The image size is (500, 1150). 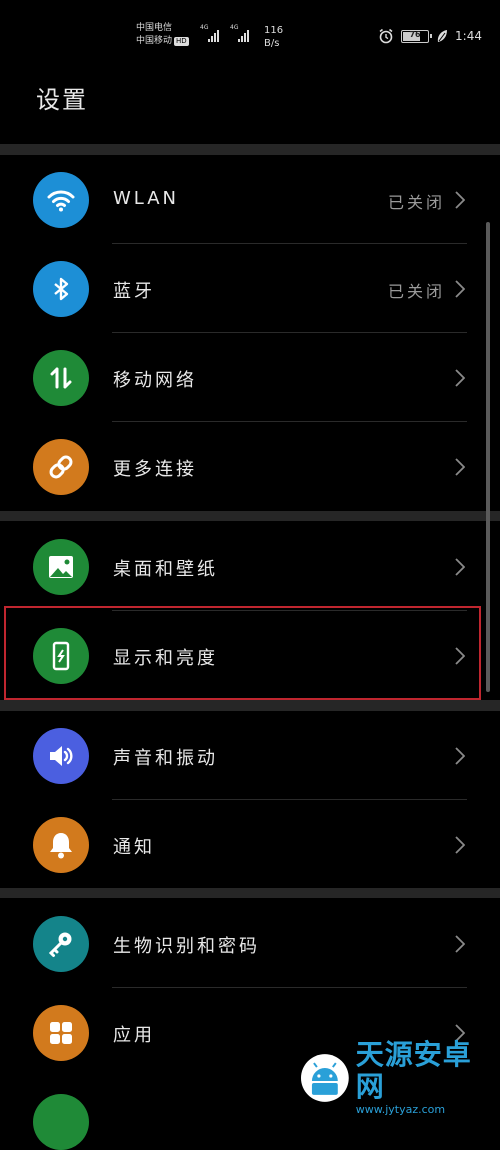 I want to click on highlight-box, so click(x=242, y=653).